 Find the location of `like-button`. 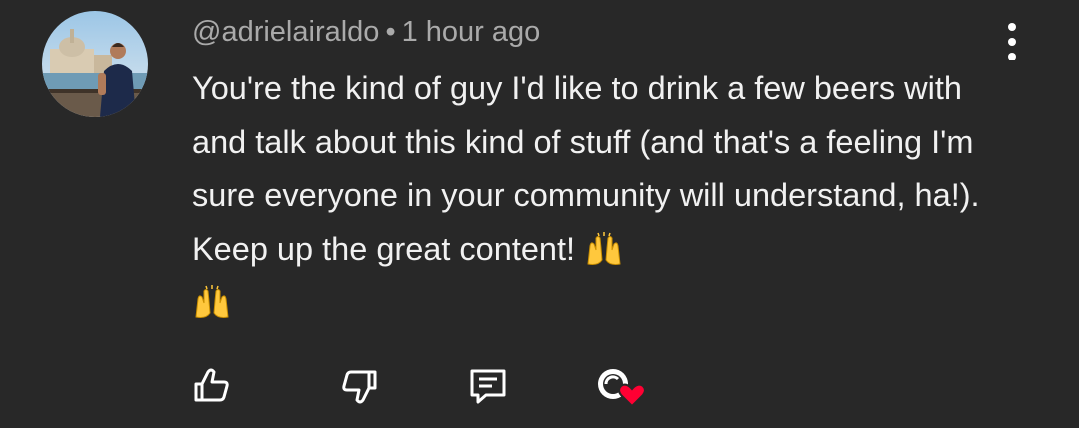

like-button is located at coordinates (212, 386).